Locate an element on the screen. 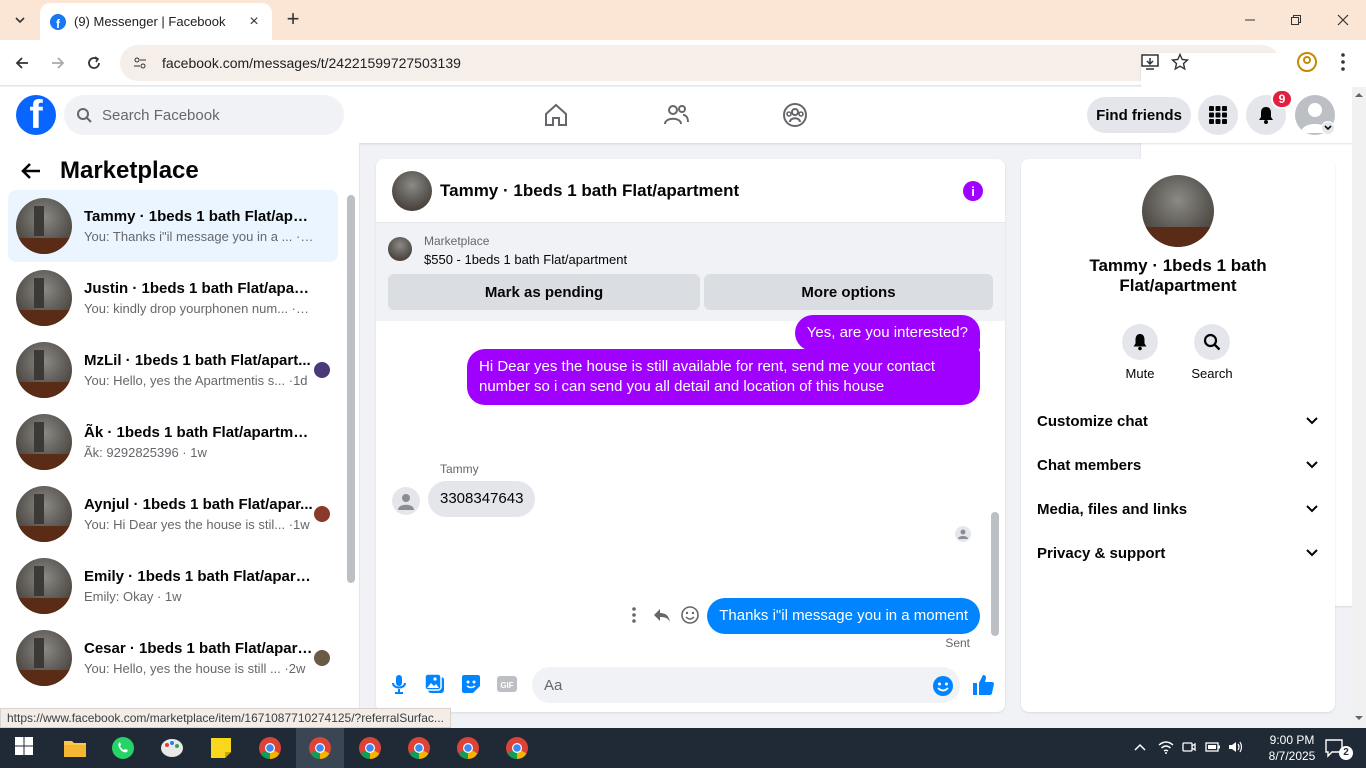 The image size is (1366, 768). read-receipt-avatar-icon is located at coordinates (963, 534).